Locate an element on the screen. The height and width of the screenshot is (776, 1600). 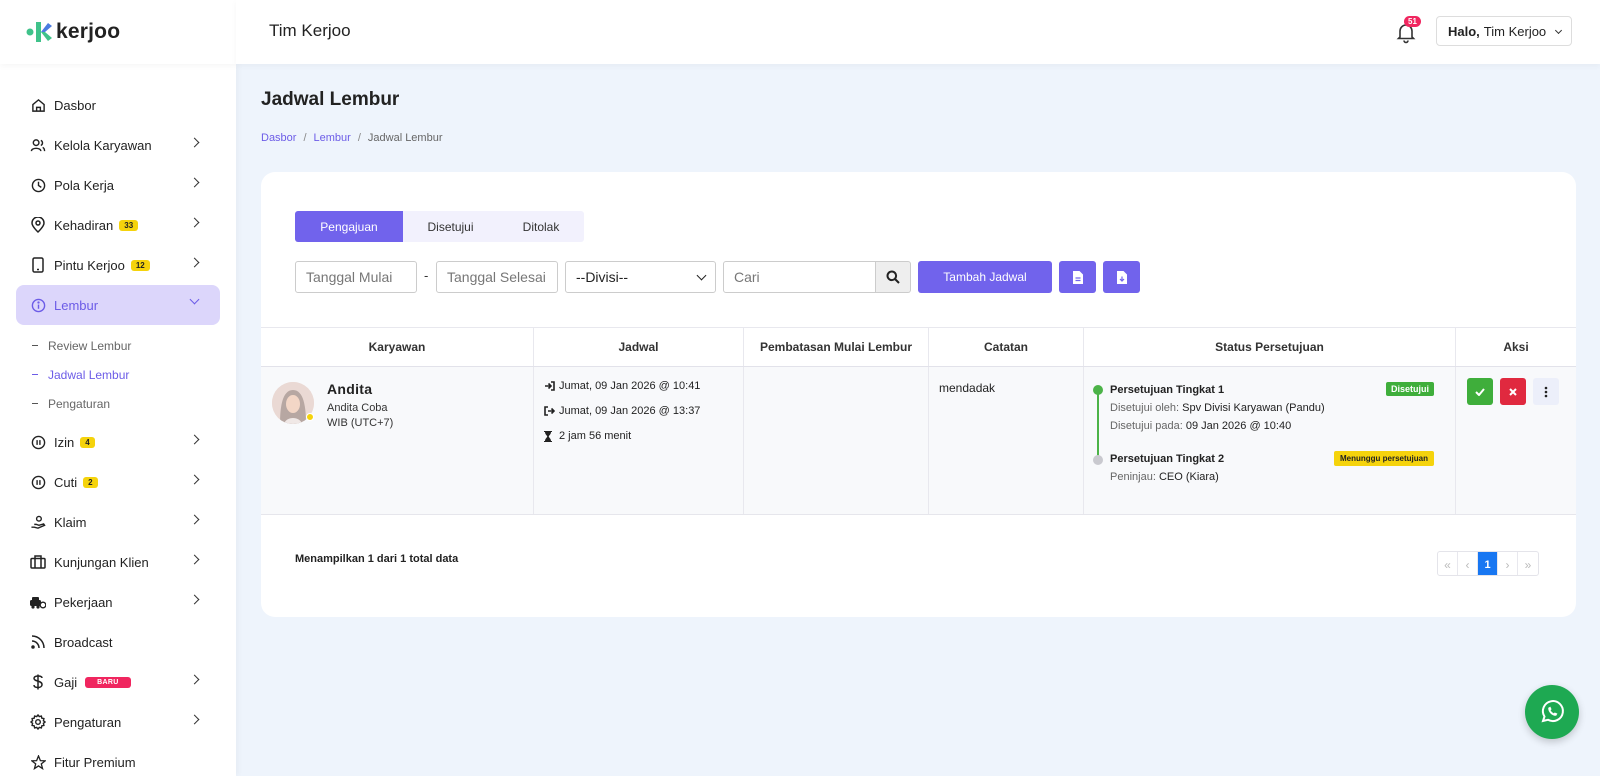
search-icon is located at coordinates (893, 277).